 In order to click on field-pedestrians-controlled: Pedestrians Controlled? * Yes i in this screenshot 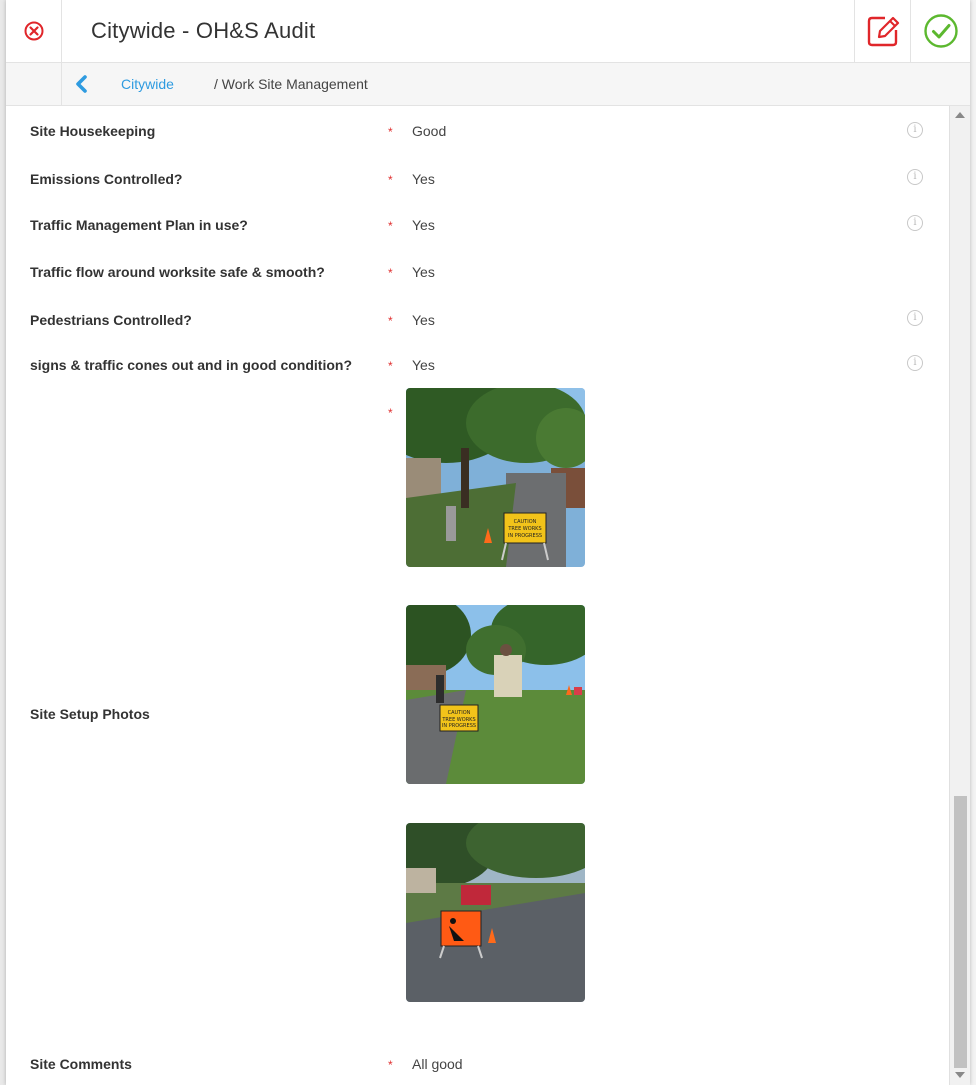, I will do `click(476, 318)`.